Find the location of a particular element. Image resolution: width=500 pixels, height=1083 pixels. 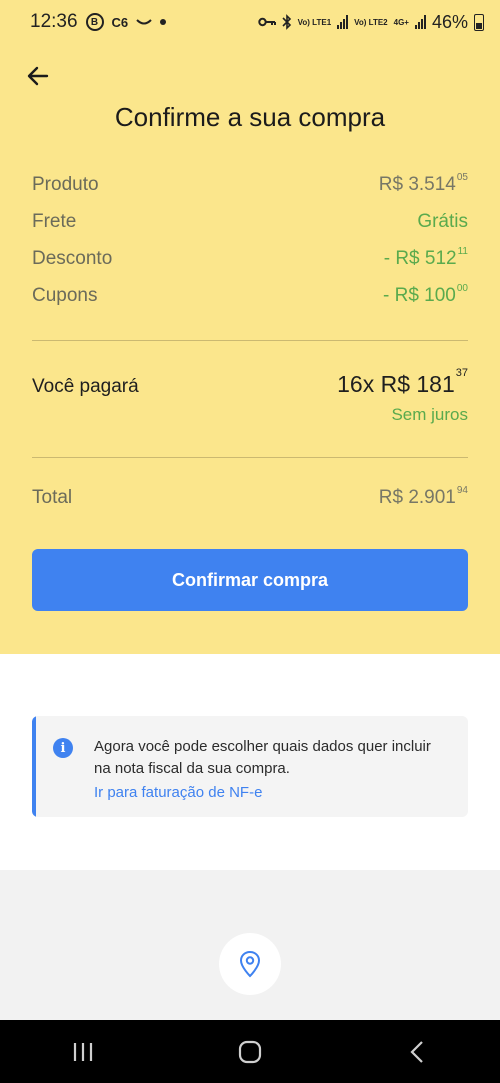

discount-row: Desconto - R$ 51211 is located at coordinates (250, 258).